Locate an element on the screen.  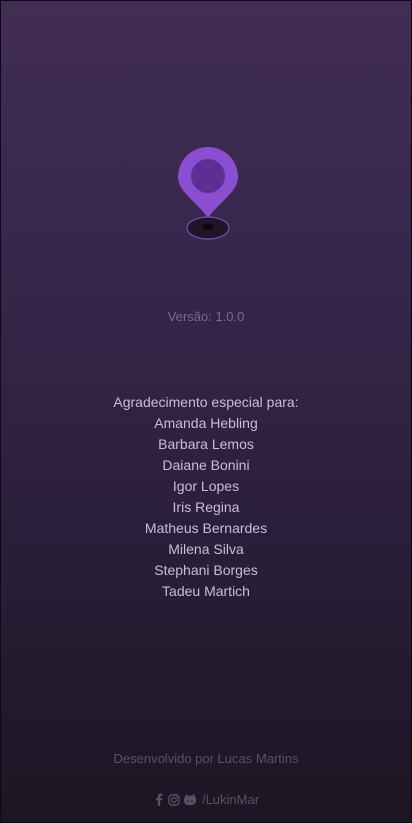
thanks-name: Barbara Lemos is located at coordinates (206, 444).